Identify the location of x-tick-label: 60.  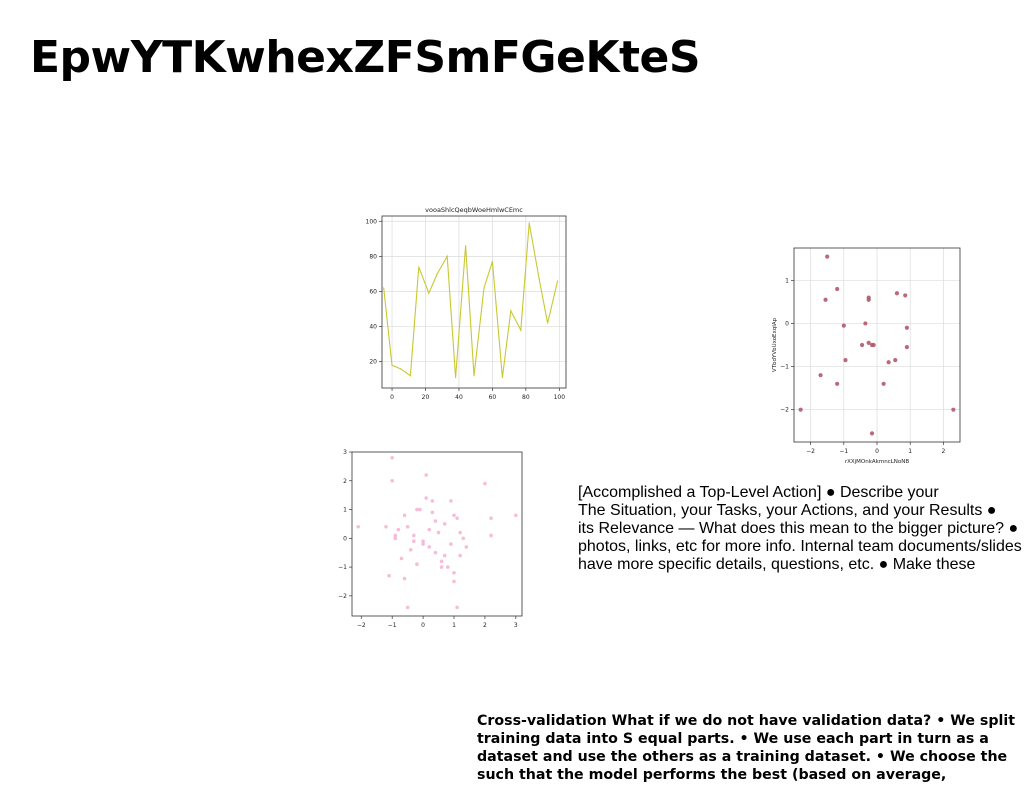
(493, 397).